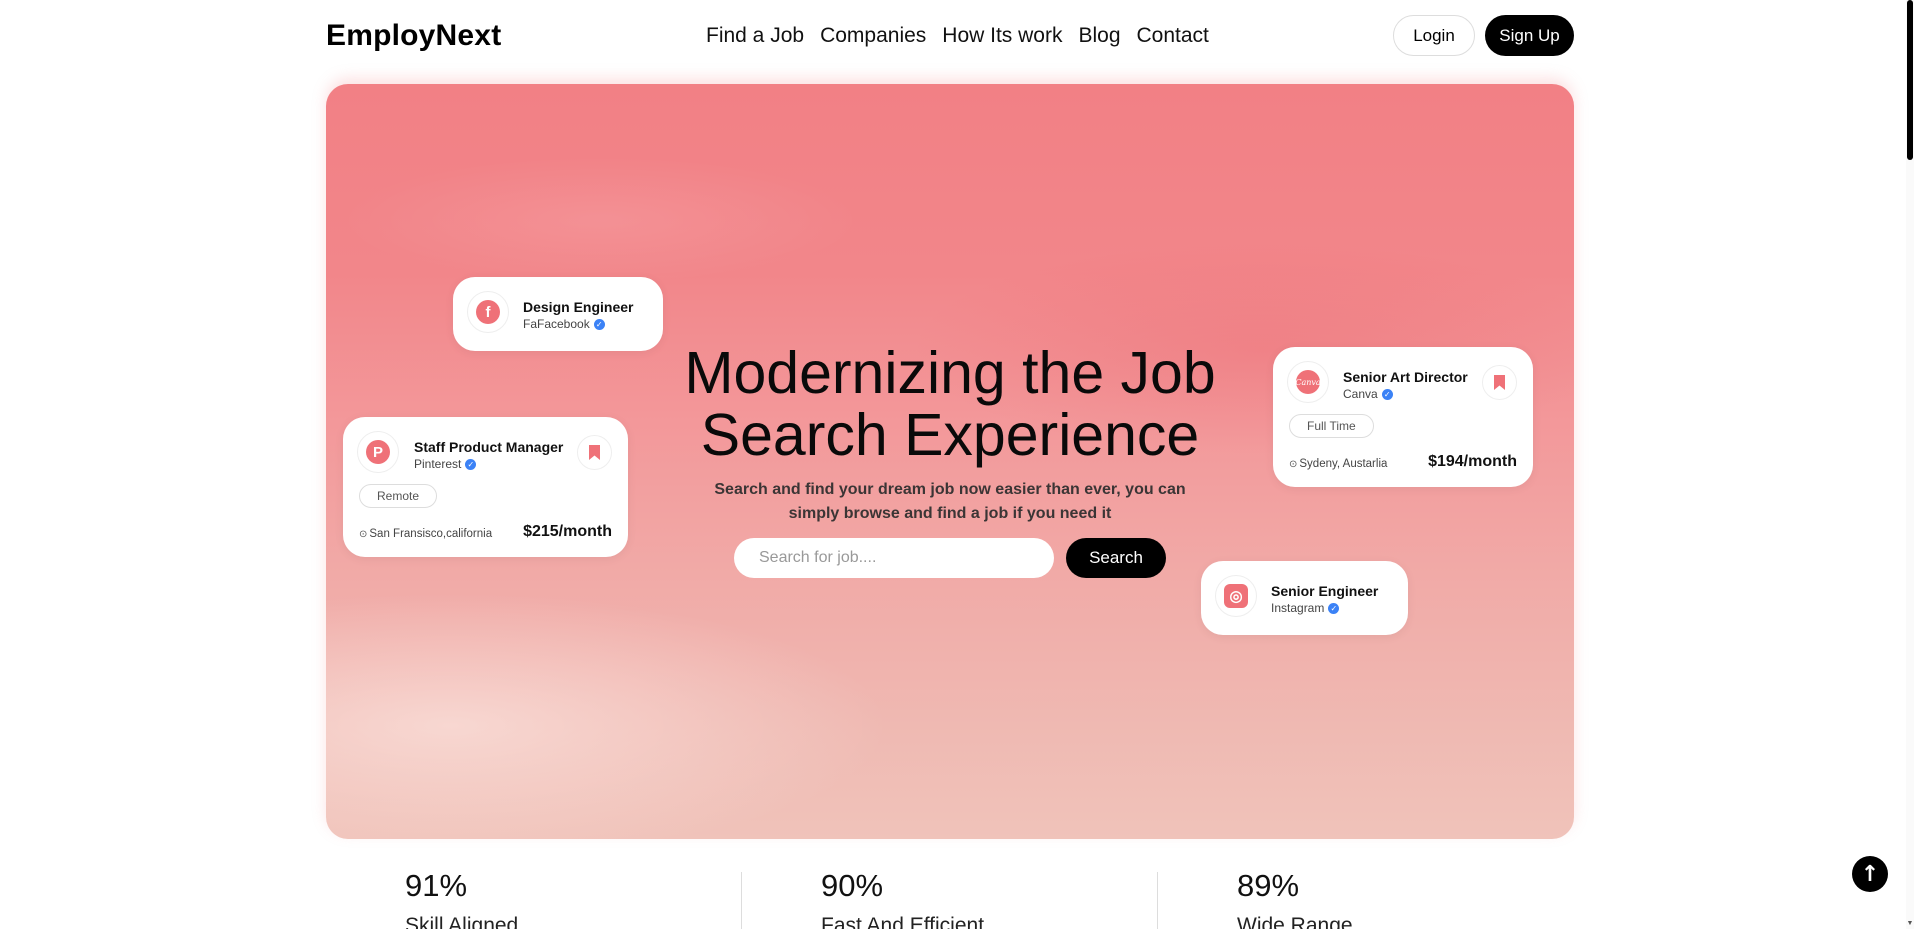 This screenshot has width=1914, height=929. Describe the element at coordinates (1002, 36) in the screenshot. I see `nav-how-its-work: How Its work` at that location.